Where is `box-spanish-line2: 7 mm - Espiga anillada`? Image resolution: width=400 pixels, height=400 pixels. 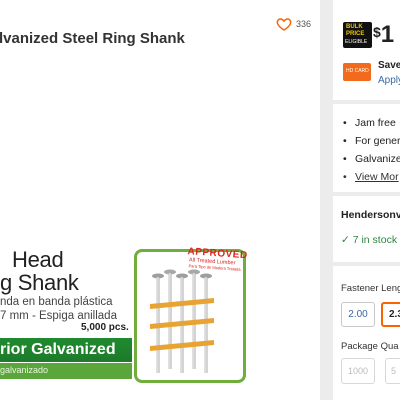
box-spanish-line2: 7 mm - Espiga anillada is located at coordinates (58, 316).